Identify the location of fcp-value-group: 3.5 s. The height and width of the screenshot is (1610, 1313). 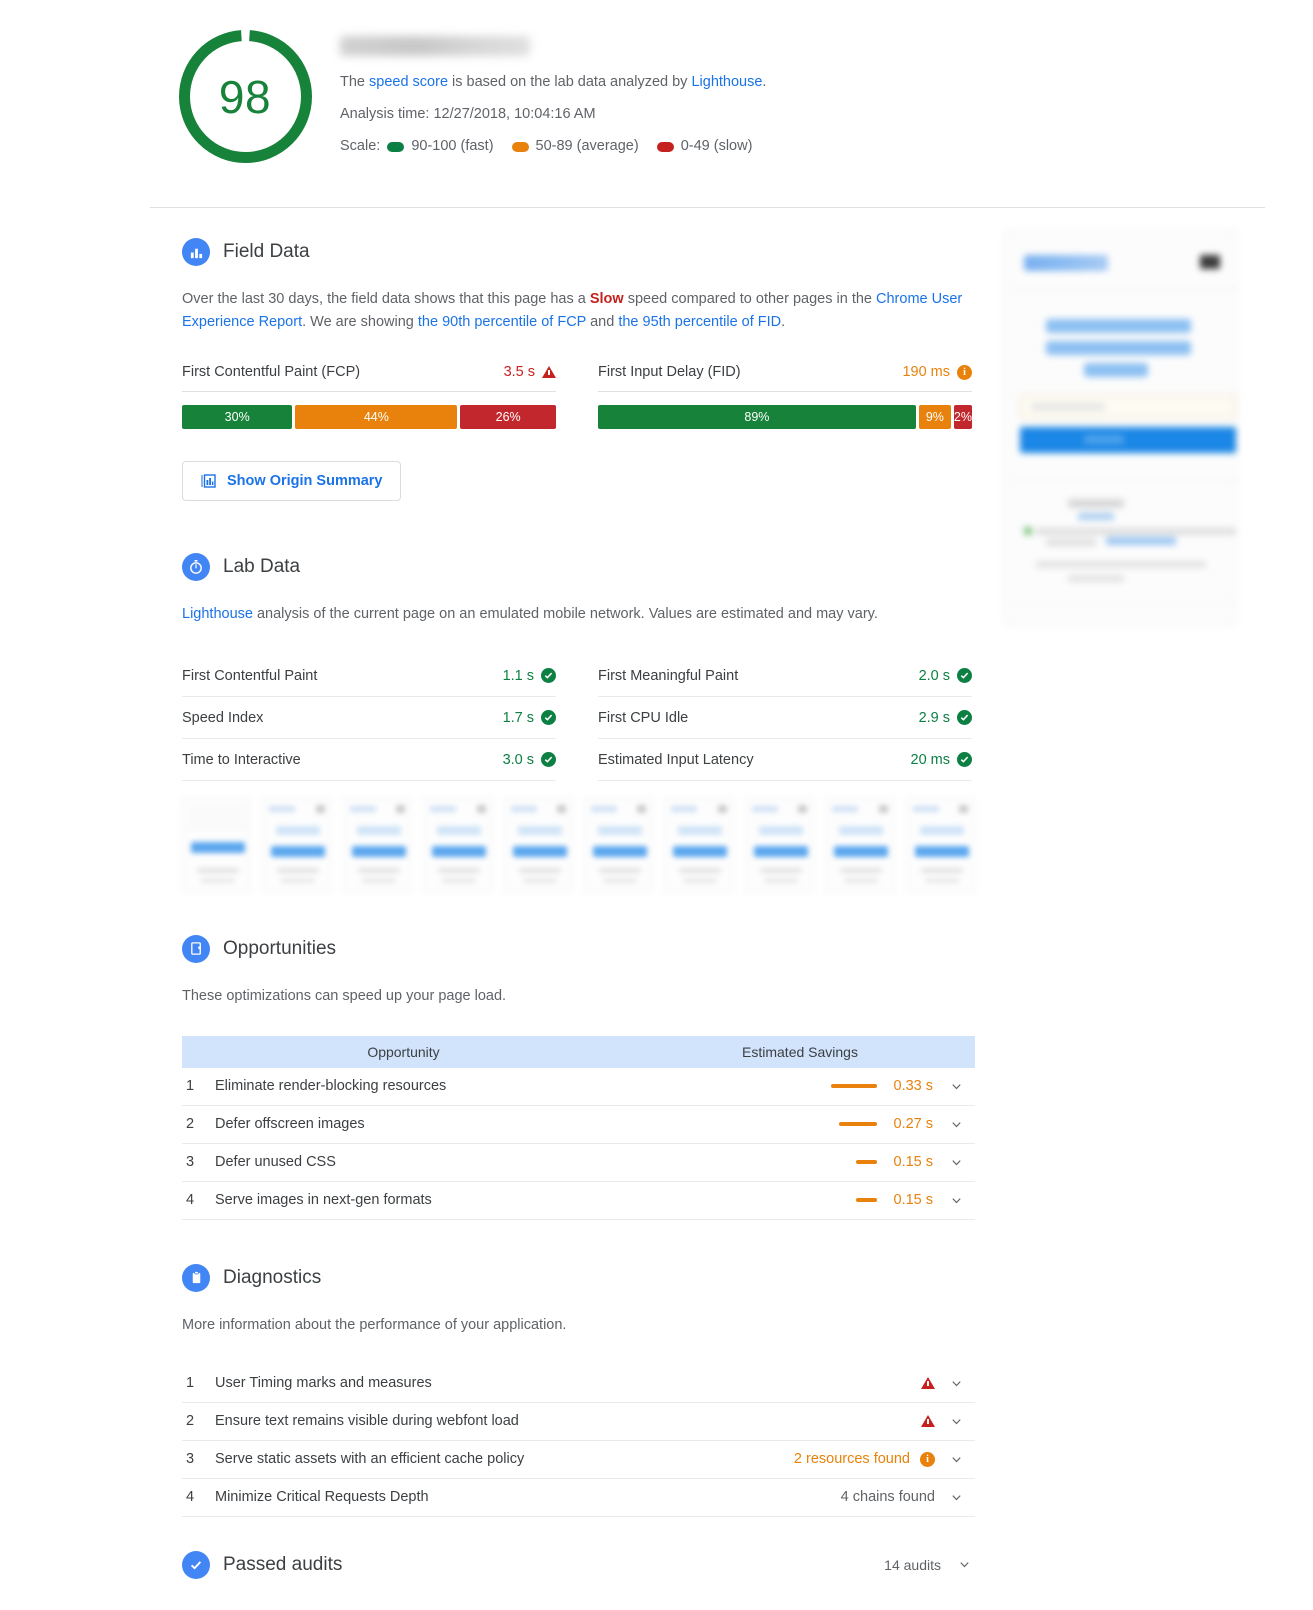
(530, 372).